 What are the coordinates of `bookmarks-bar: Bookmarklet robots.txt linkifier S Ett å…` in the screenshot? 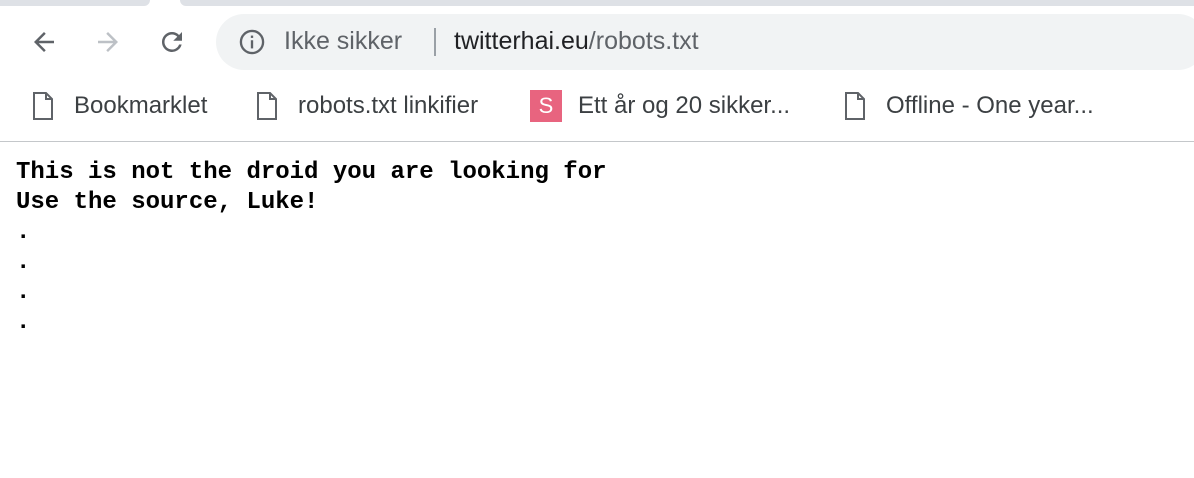 It's located at (597, 106).